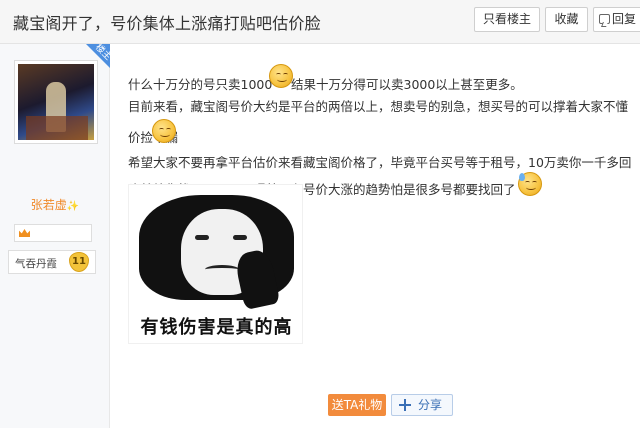 Image resolution: width=640 pixels, height=428 pixels. What do you see at coordinates (49, 205) in the screenshot?
I see `author-name-text: 张若虚` at bounding box center [49, 205].